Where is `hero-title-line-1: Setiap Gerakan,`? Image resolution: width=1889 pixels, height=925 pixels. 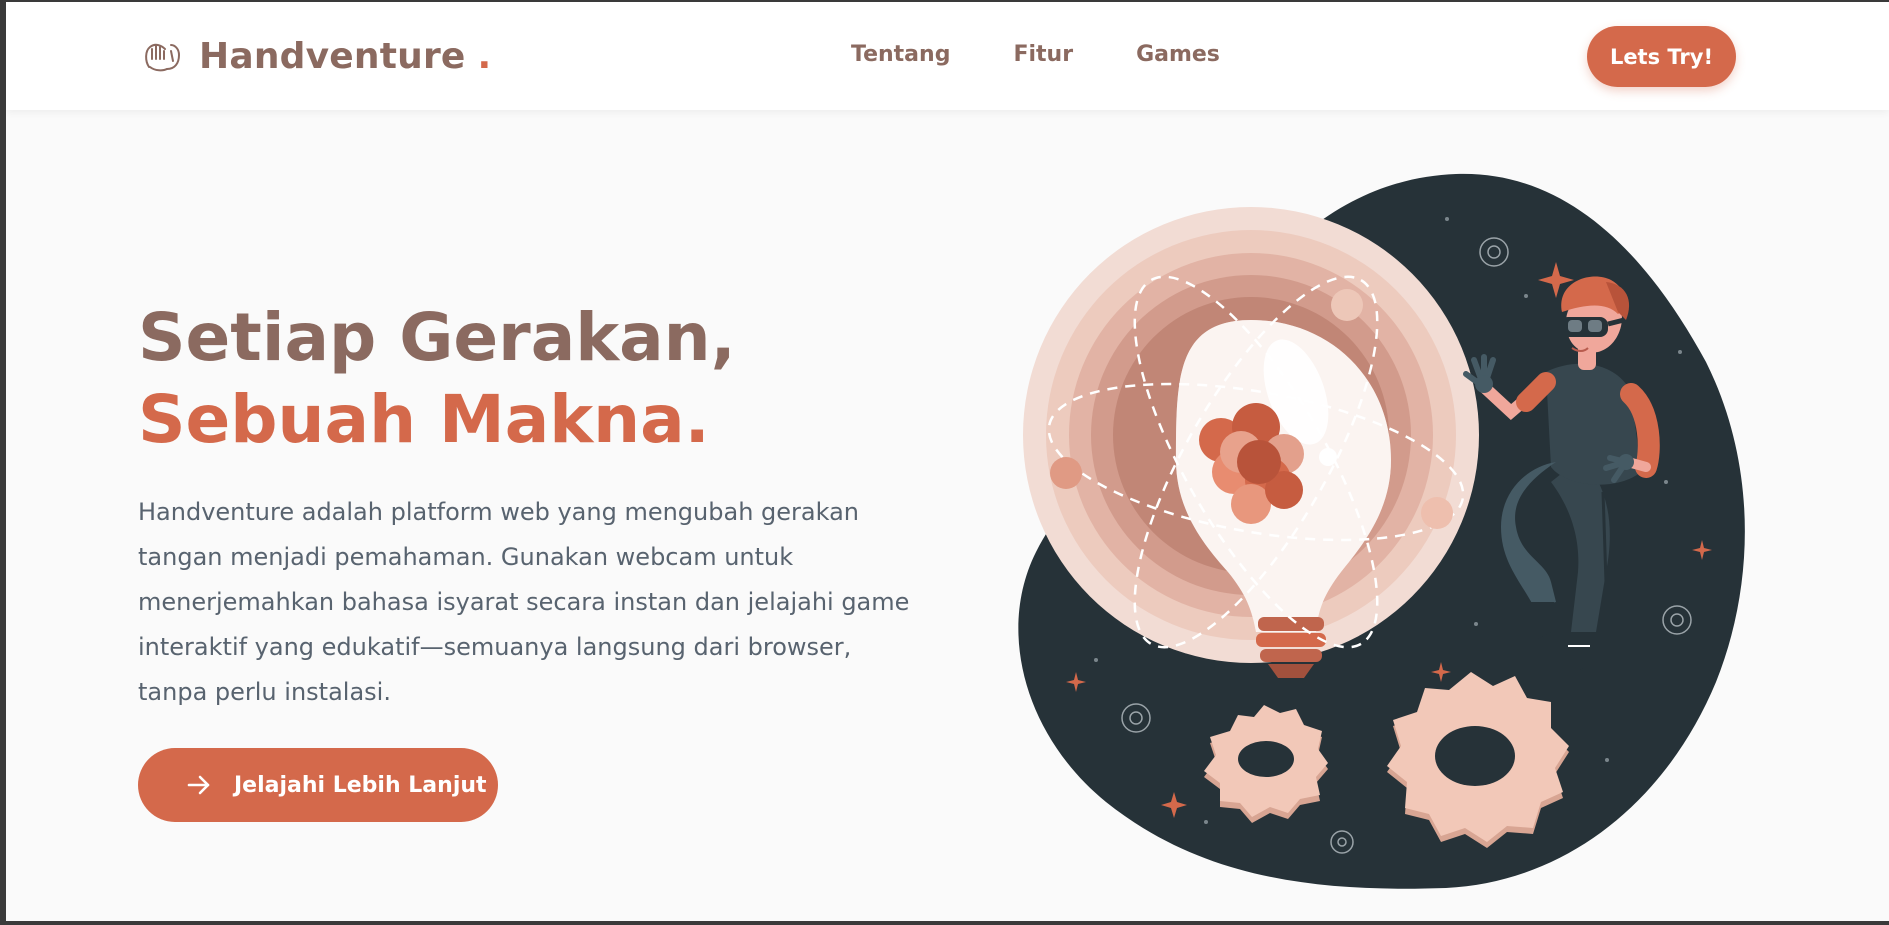
hero-title-line-1: Setiap Gerakan, is located at coordinates (437, 337).